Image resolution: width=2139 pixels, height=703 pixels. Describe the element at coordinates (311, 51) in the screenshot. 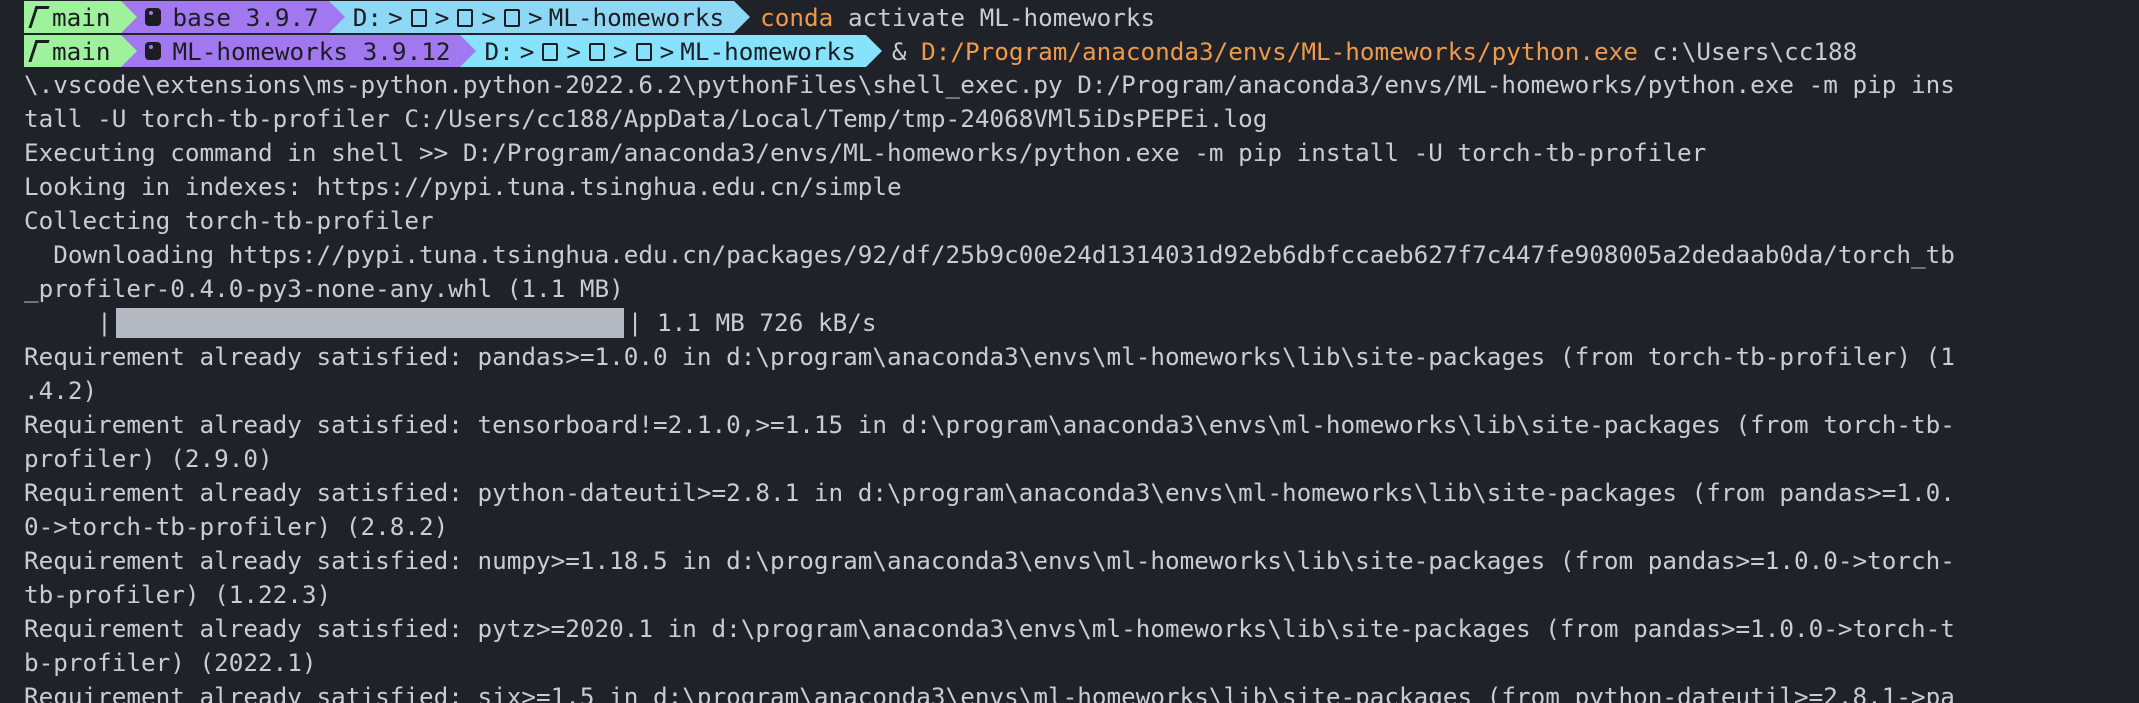

I see `env-name: ML-homeworks 3.9.12` at that location.